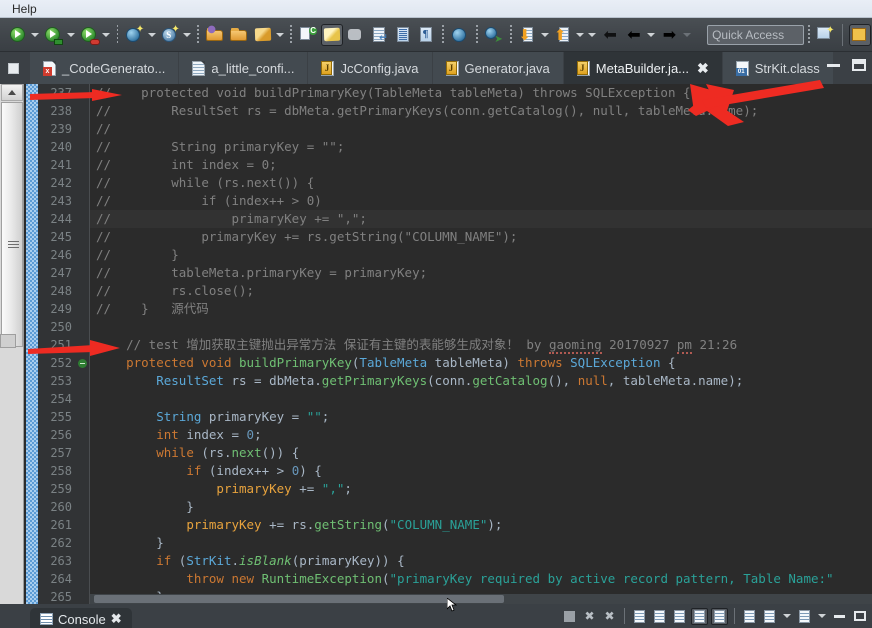 The width and height of the screenshot is (872, 628). I want to click on code-line: // if (index++ > 0), so click(481, 201).